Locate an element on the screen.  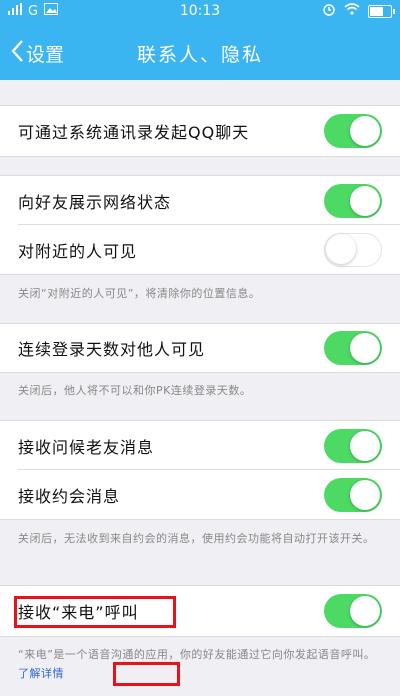
row-nearby-visible: 对附近的人可见 is located at coordinates (200, 250).